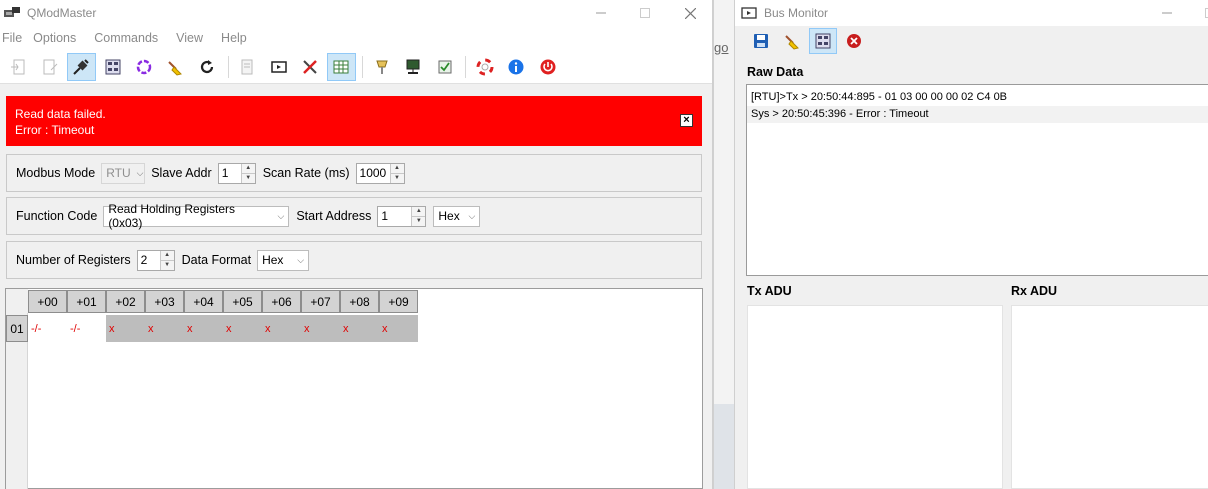 The image size is (1208, 489). Describe the element at coordinates (15, 38) in the screenshot. I see `menu-file: File` at that location.